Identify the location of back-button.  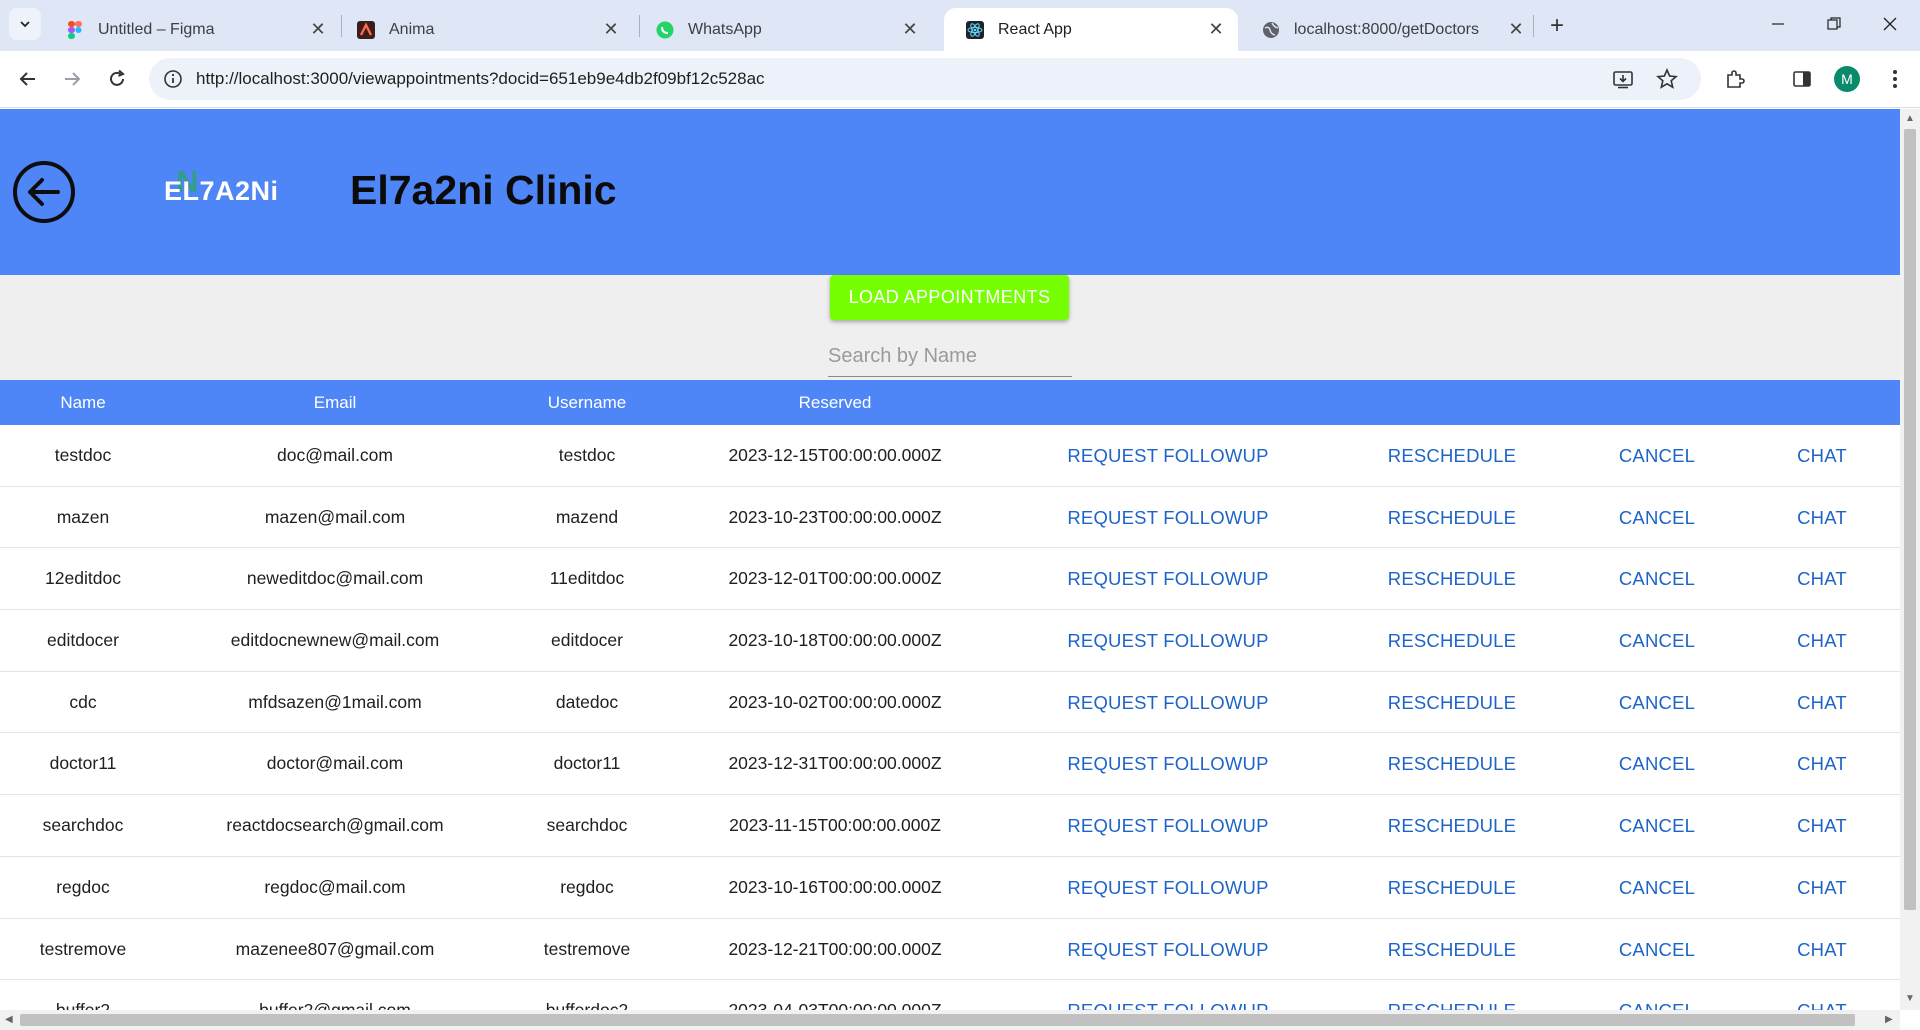
(44, 192).